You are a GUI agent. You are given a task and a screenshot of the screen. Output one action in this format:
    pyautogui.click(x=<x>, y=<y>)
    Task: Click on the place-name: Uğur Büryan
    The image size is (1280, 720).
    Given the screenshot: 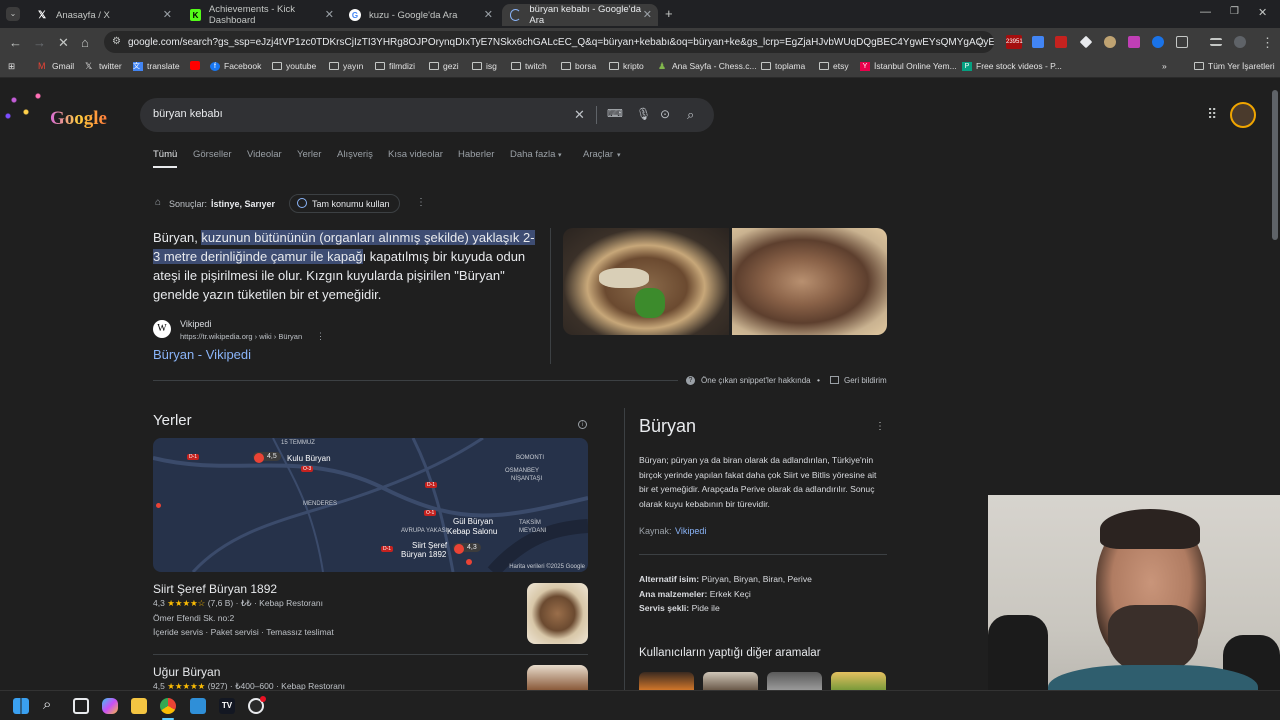 What is the action you would take?
    pyautogui.click(x=186, y=672)
    